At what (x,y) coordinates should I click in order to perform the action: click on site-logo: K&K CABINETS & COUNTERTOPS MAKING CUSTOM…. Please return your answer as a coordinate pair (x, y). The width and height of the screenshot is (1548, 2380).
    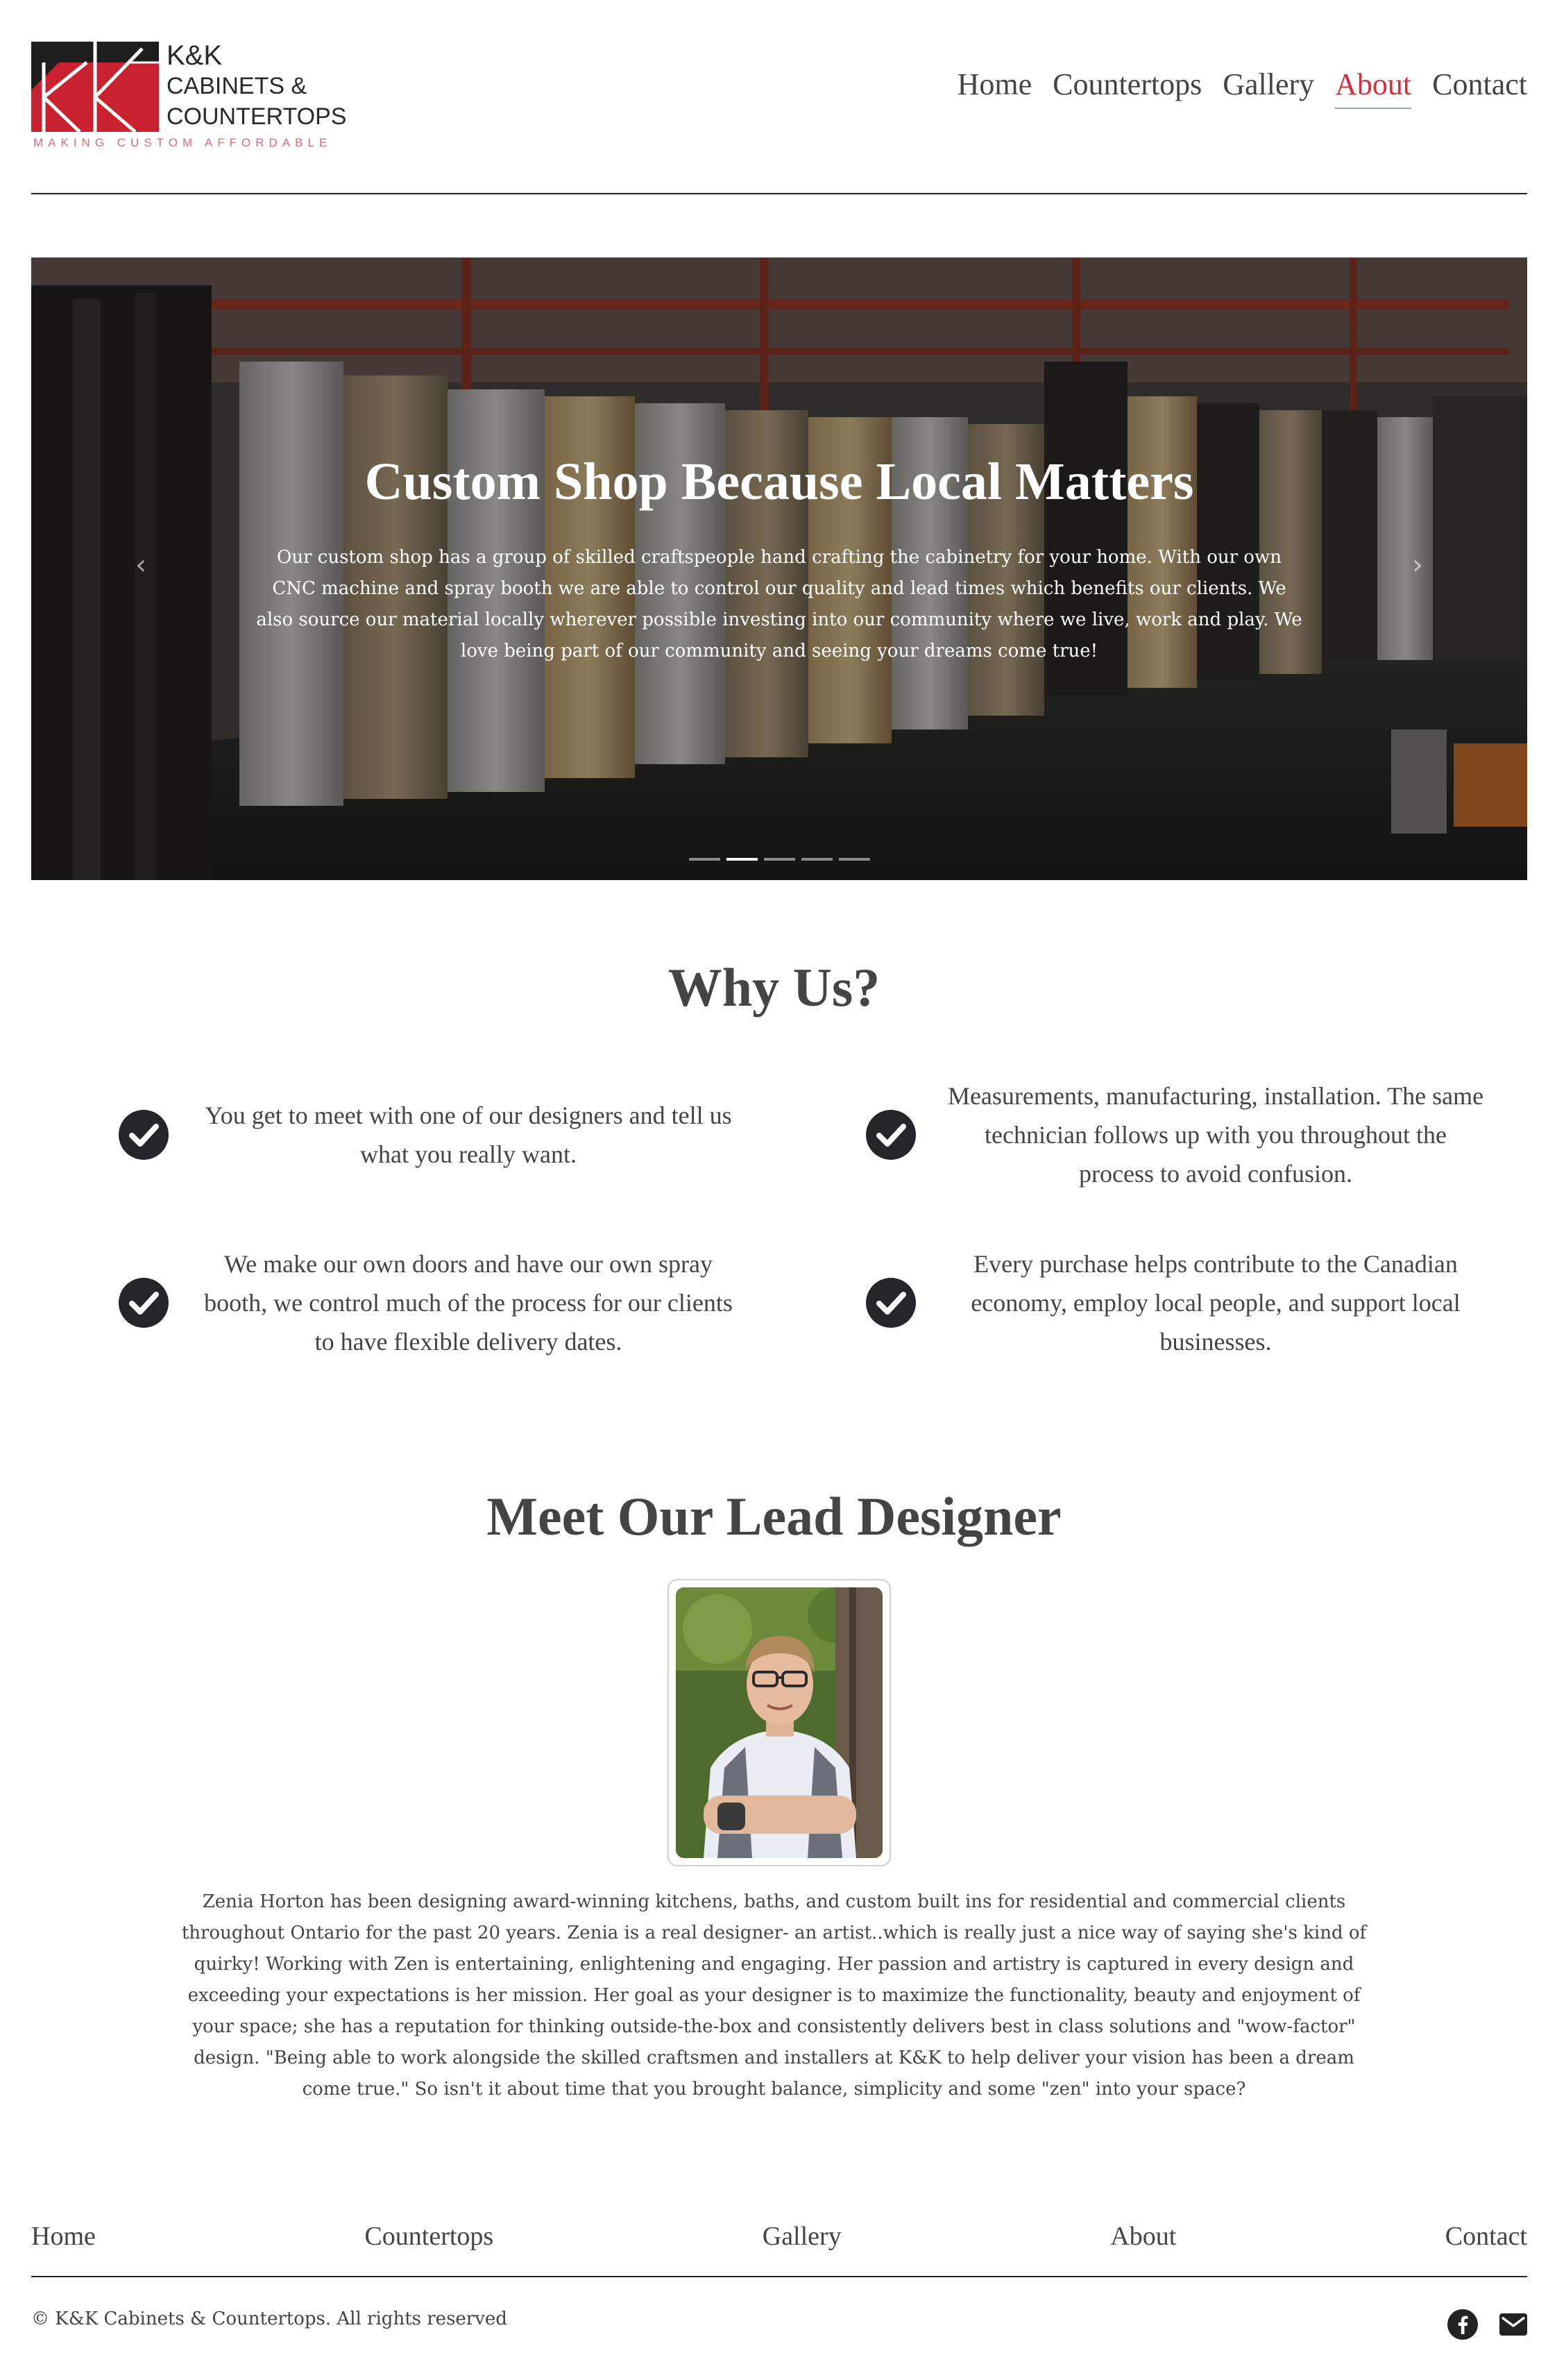
    Looking at the image, I should click on (190, 99).